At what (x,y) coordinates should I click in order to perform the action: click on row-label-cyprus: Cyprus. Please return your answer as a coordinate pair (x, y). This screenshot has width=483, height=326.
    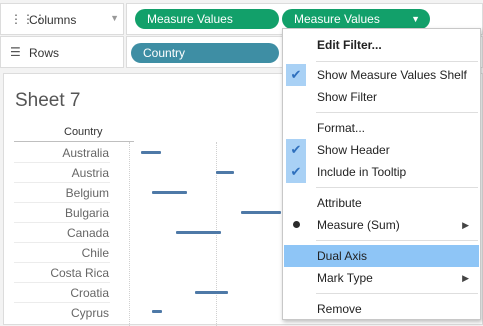
    Looking at the image, I should click on (59, 313).